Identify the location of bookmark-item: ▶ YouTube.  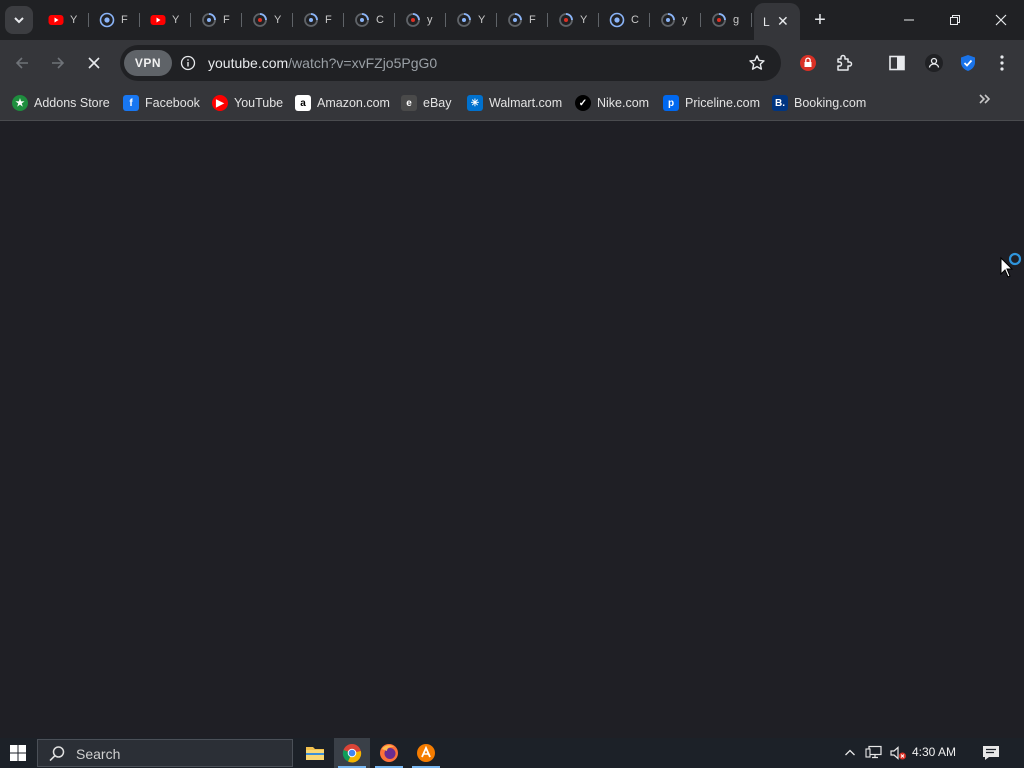
(247, 103).